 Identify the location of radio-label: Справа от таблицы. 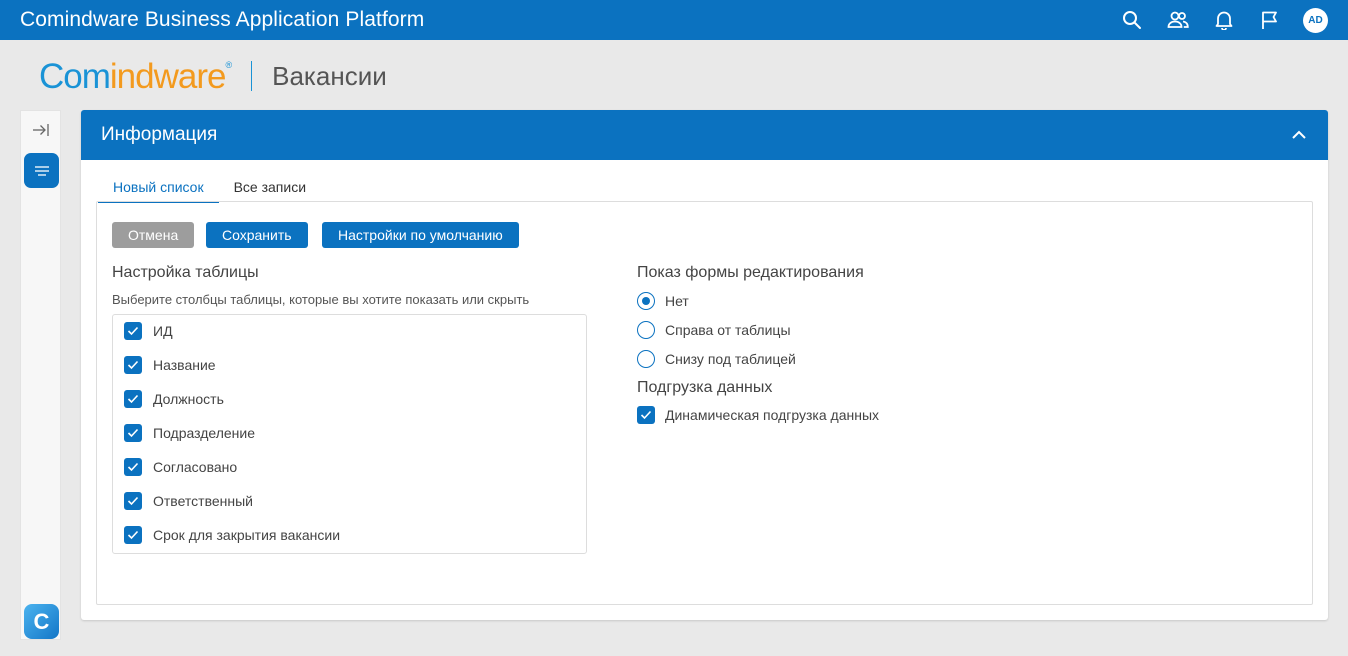
(728, 330).